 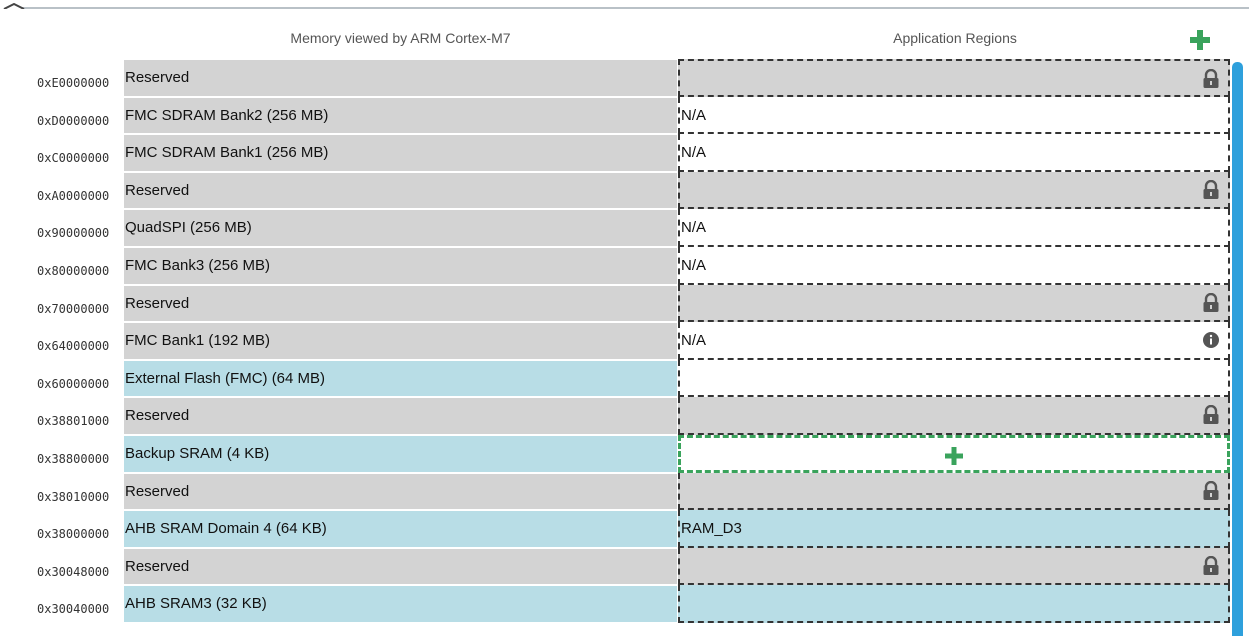 What do you see at coordinates (1211, 340) in the screenshot?
I see `info-icon` at bounding box center [1211, 340].